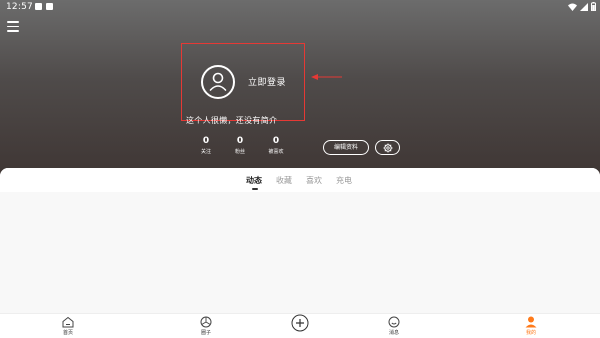  I want to click on profile-bio: 这个人很懒，还没有简介, so click(232, 120).